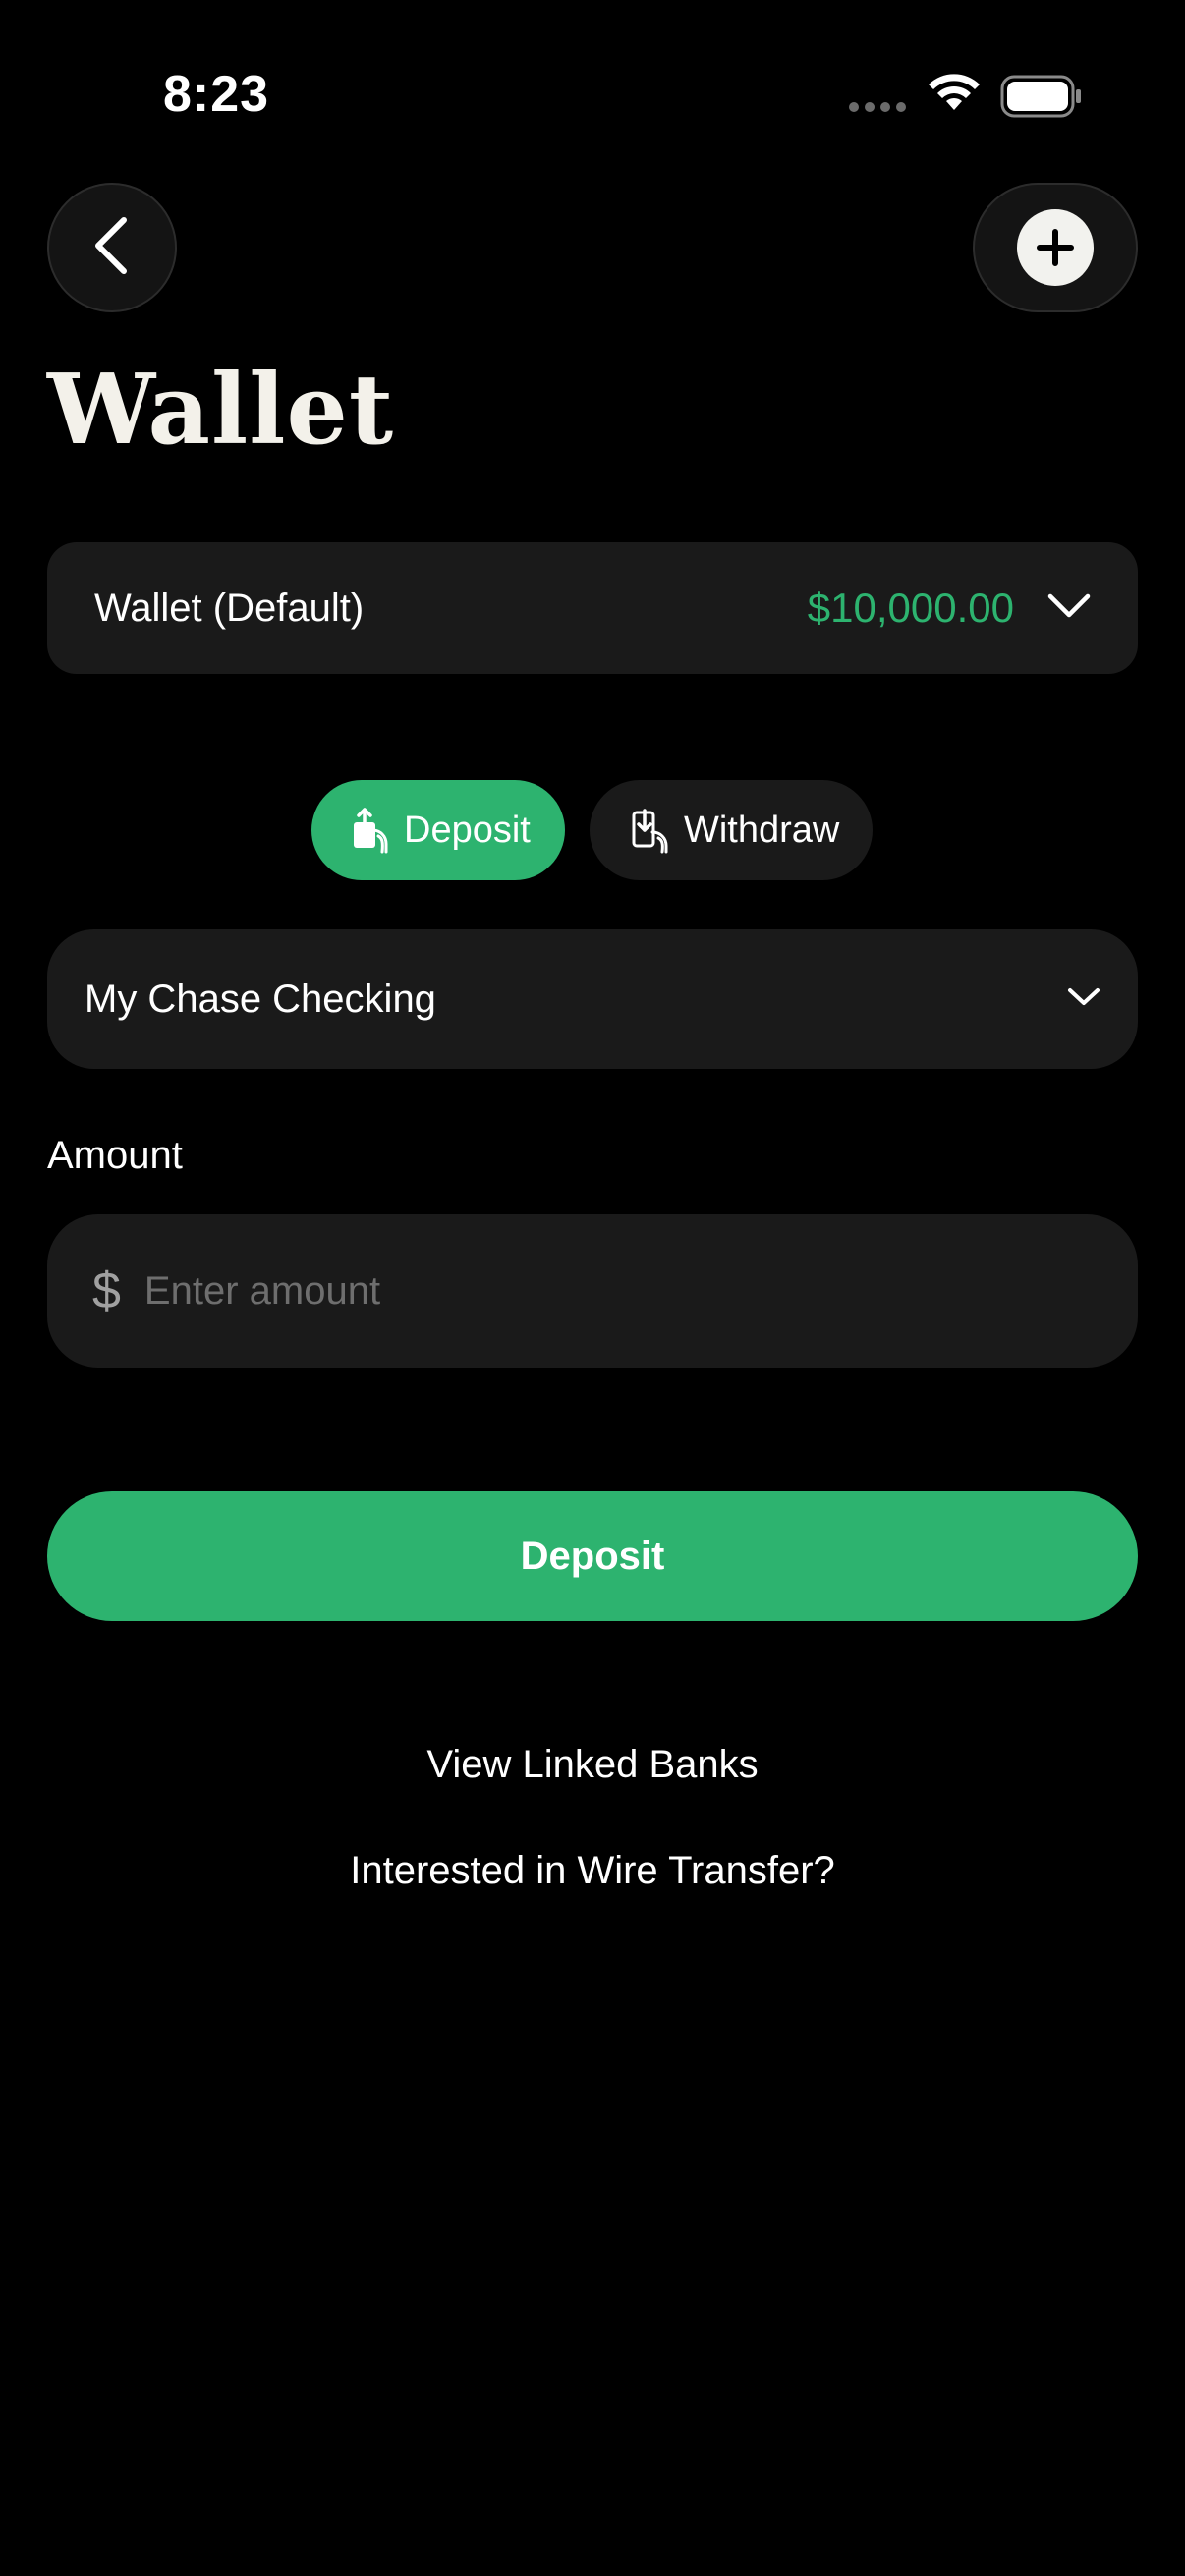 This screenshot has height=2576, width=1185. I want to click on wifi-icon, so click(955, 95).